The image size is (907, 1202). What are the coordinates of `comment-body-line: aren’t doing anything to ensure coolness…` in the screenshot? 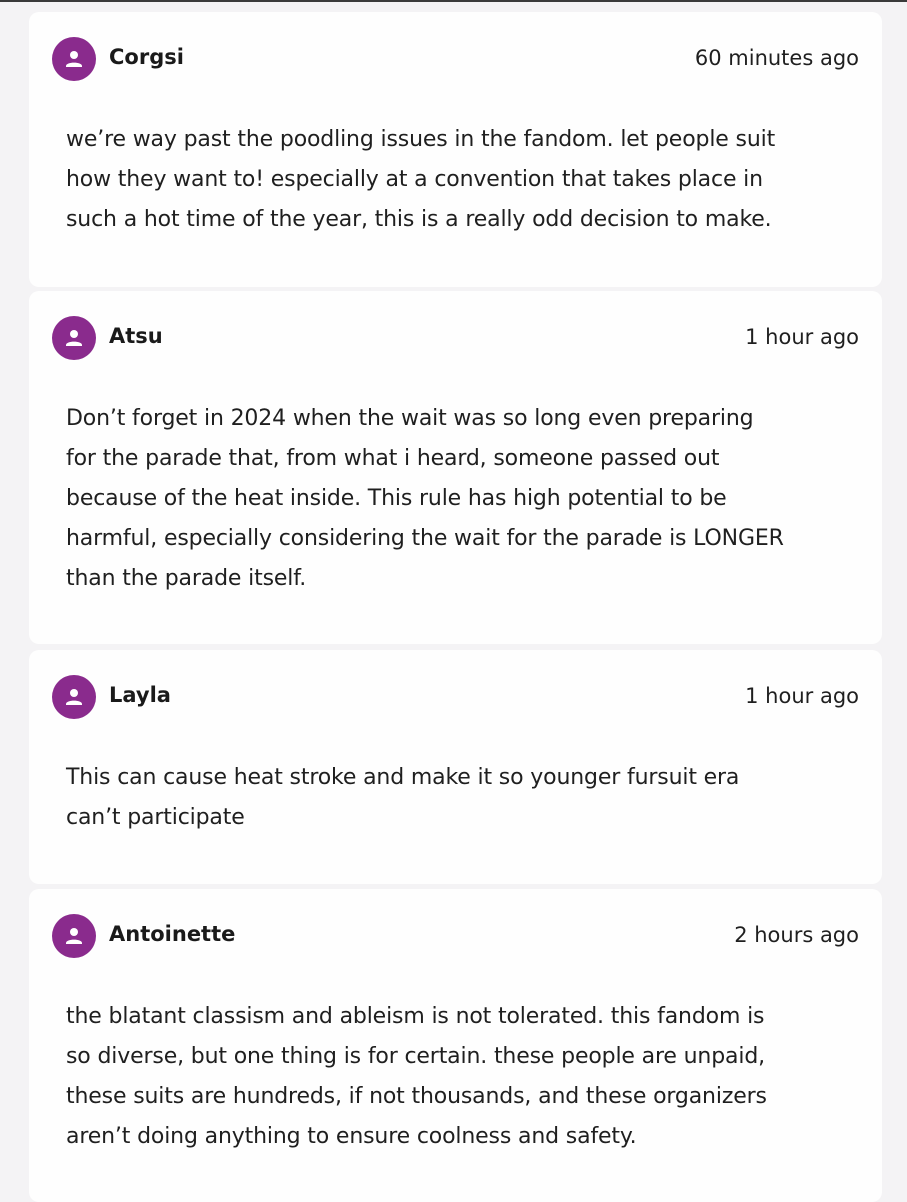 It's located at (351, 1136).